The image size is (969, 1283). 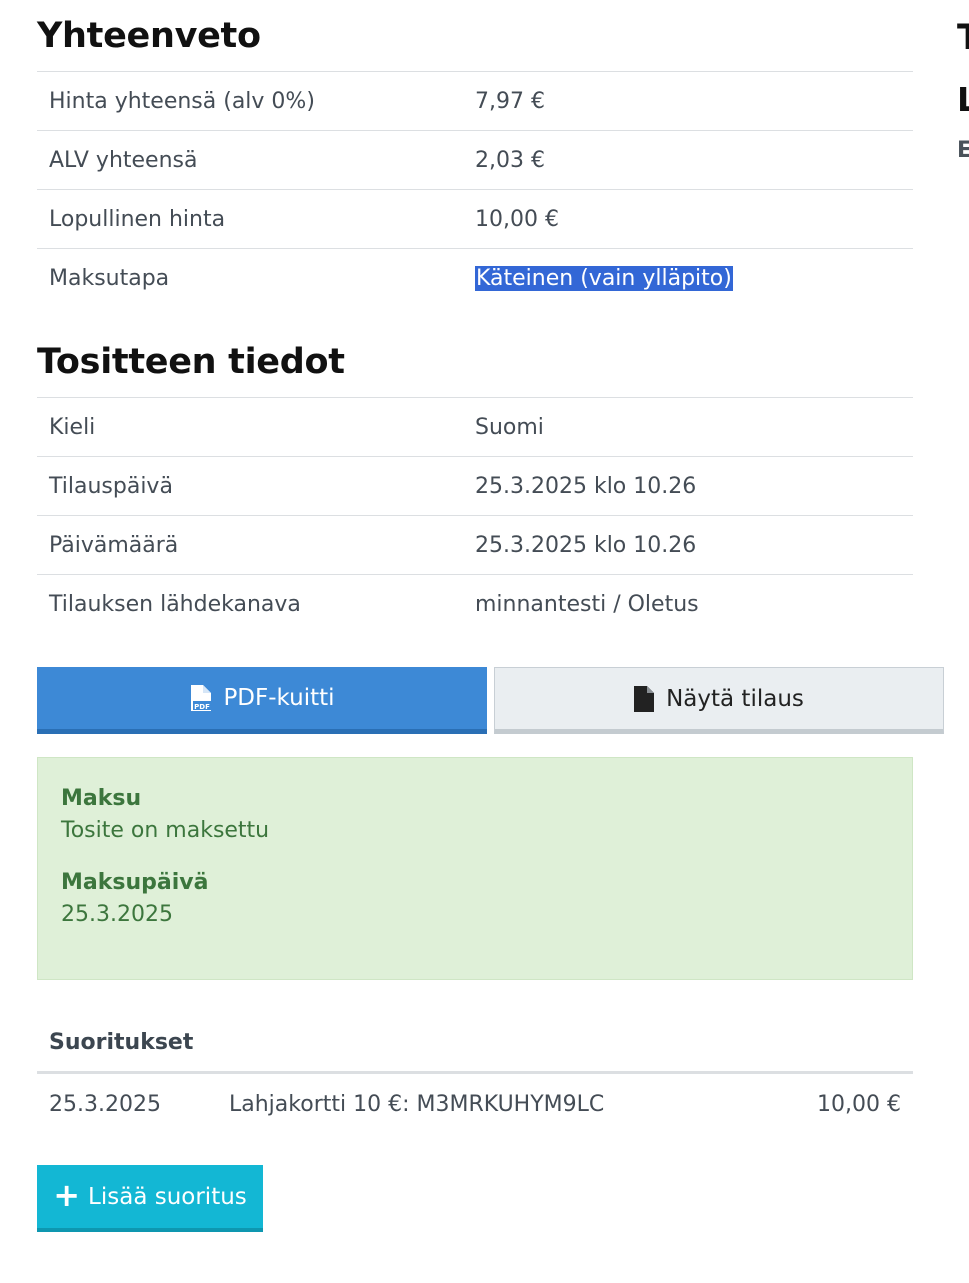 What do you see at coordinates (101, 798) in the screenshot?
I see `payment-label: Maksu` at bounding box center [101, 798].